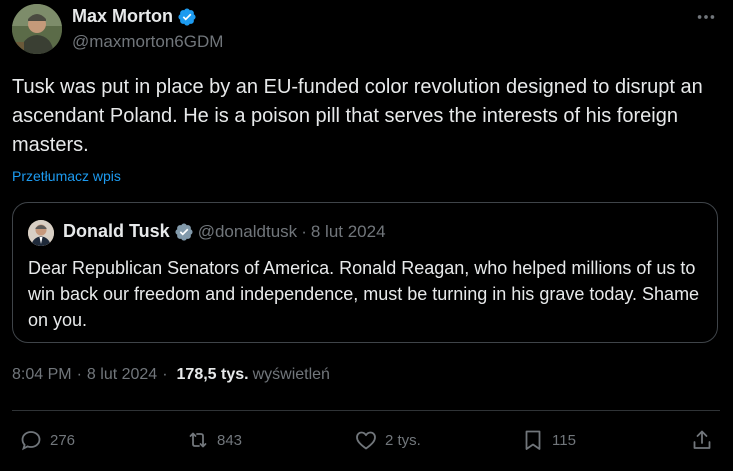 The width and height of the screenshot is (733, 471). What do you see at coordinates (348, 232) in the screenshot?
I see `quote-date: 8 lut 2024` at bounding box center [348, 232].